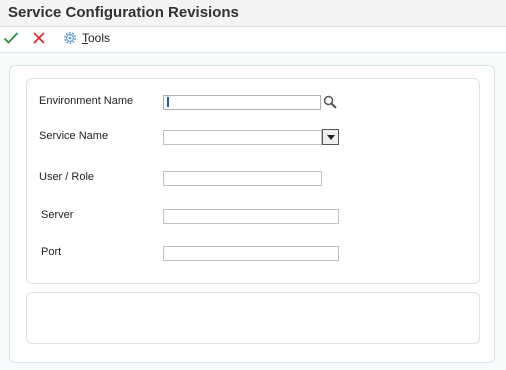 This screenshot has width=506, height=370. Describe the element at coordinates (168, 102) in the screenshot. I see `text-cursor` at that location.